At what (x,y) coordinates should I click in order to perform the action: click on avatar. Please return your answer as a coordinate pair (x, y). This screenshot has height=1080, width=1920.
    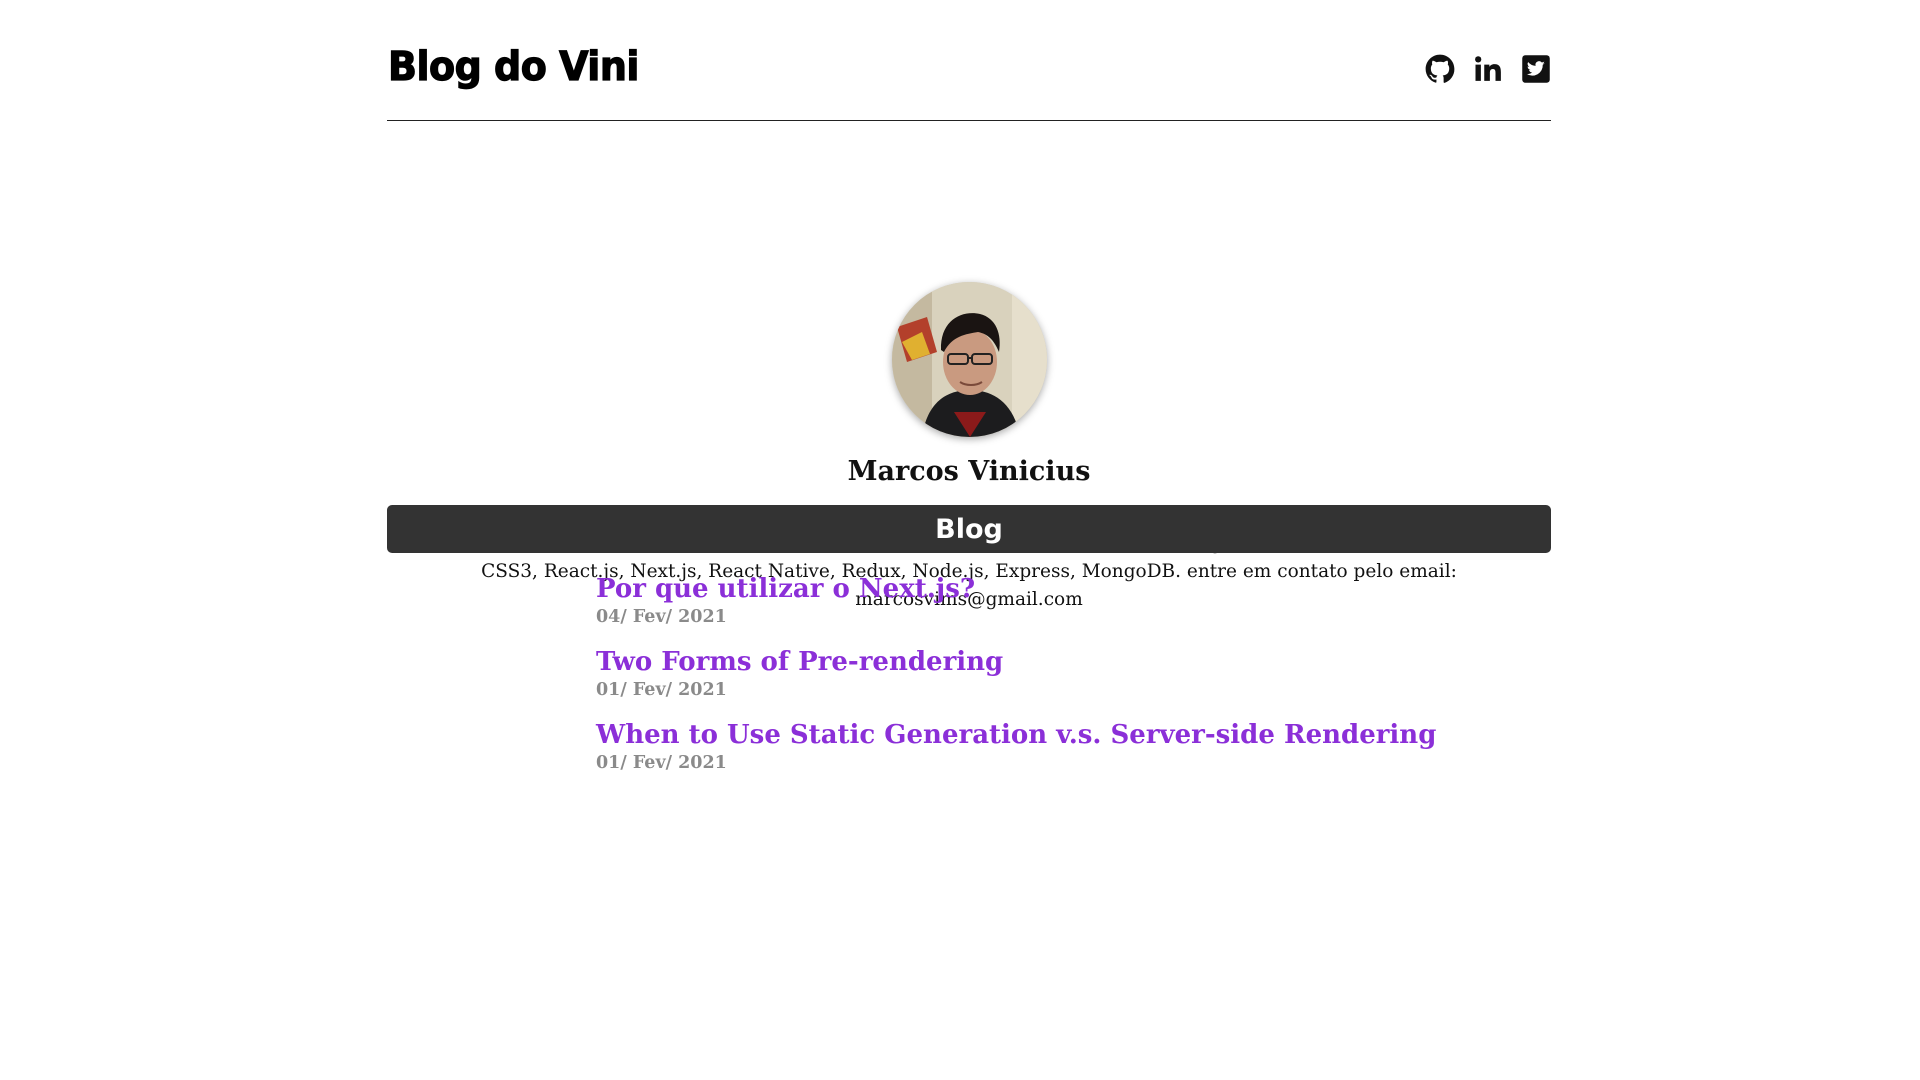
    Looking at the image, I should click on (969, 359).